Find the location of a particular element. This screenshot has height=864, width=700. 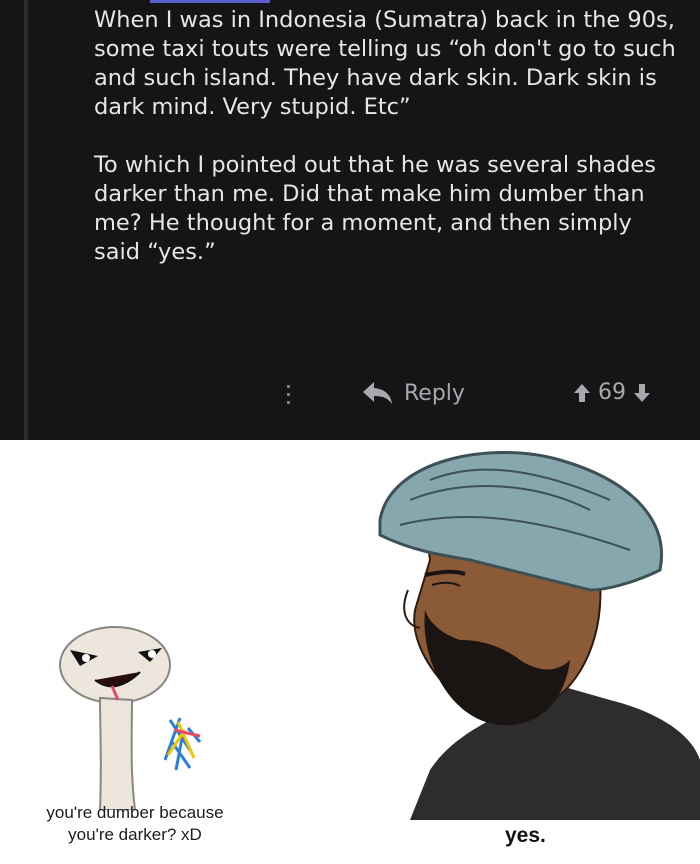

reply-button: Reply is located at coordinates (412, 393).